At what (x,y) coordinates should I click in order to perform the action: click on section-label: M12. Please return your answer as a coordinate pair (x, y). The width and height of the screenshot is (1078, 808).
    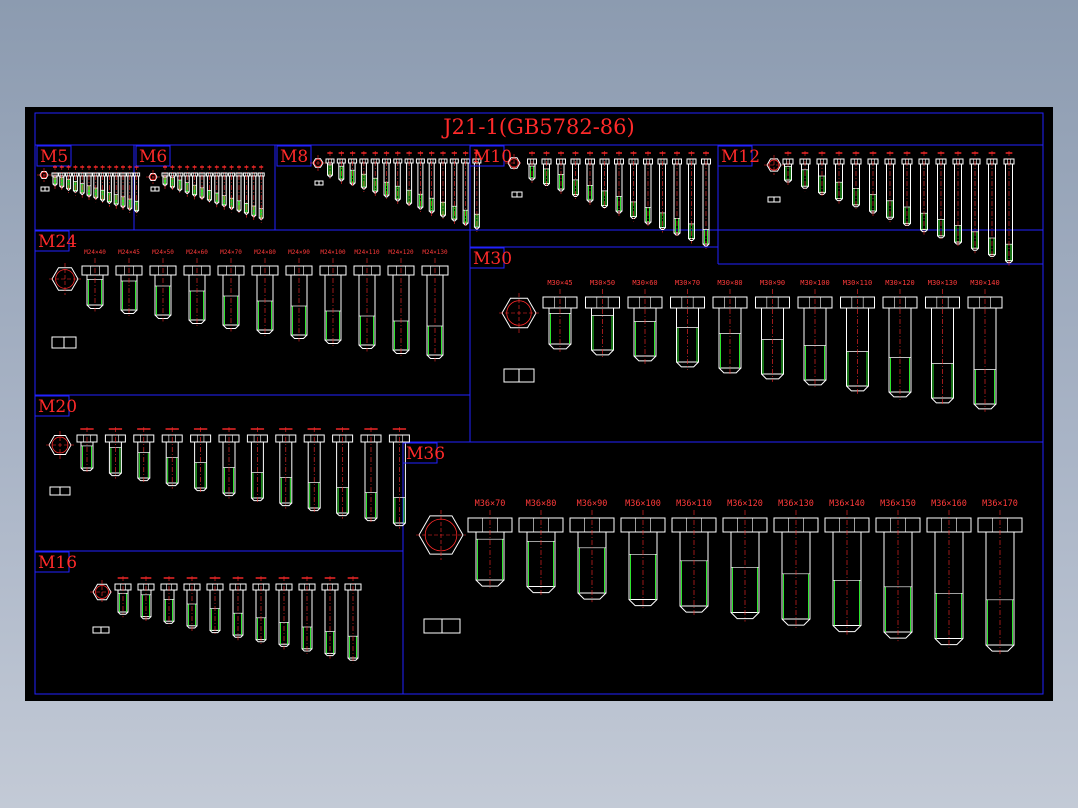
    Looking at the image, I should click on (740, 157).